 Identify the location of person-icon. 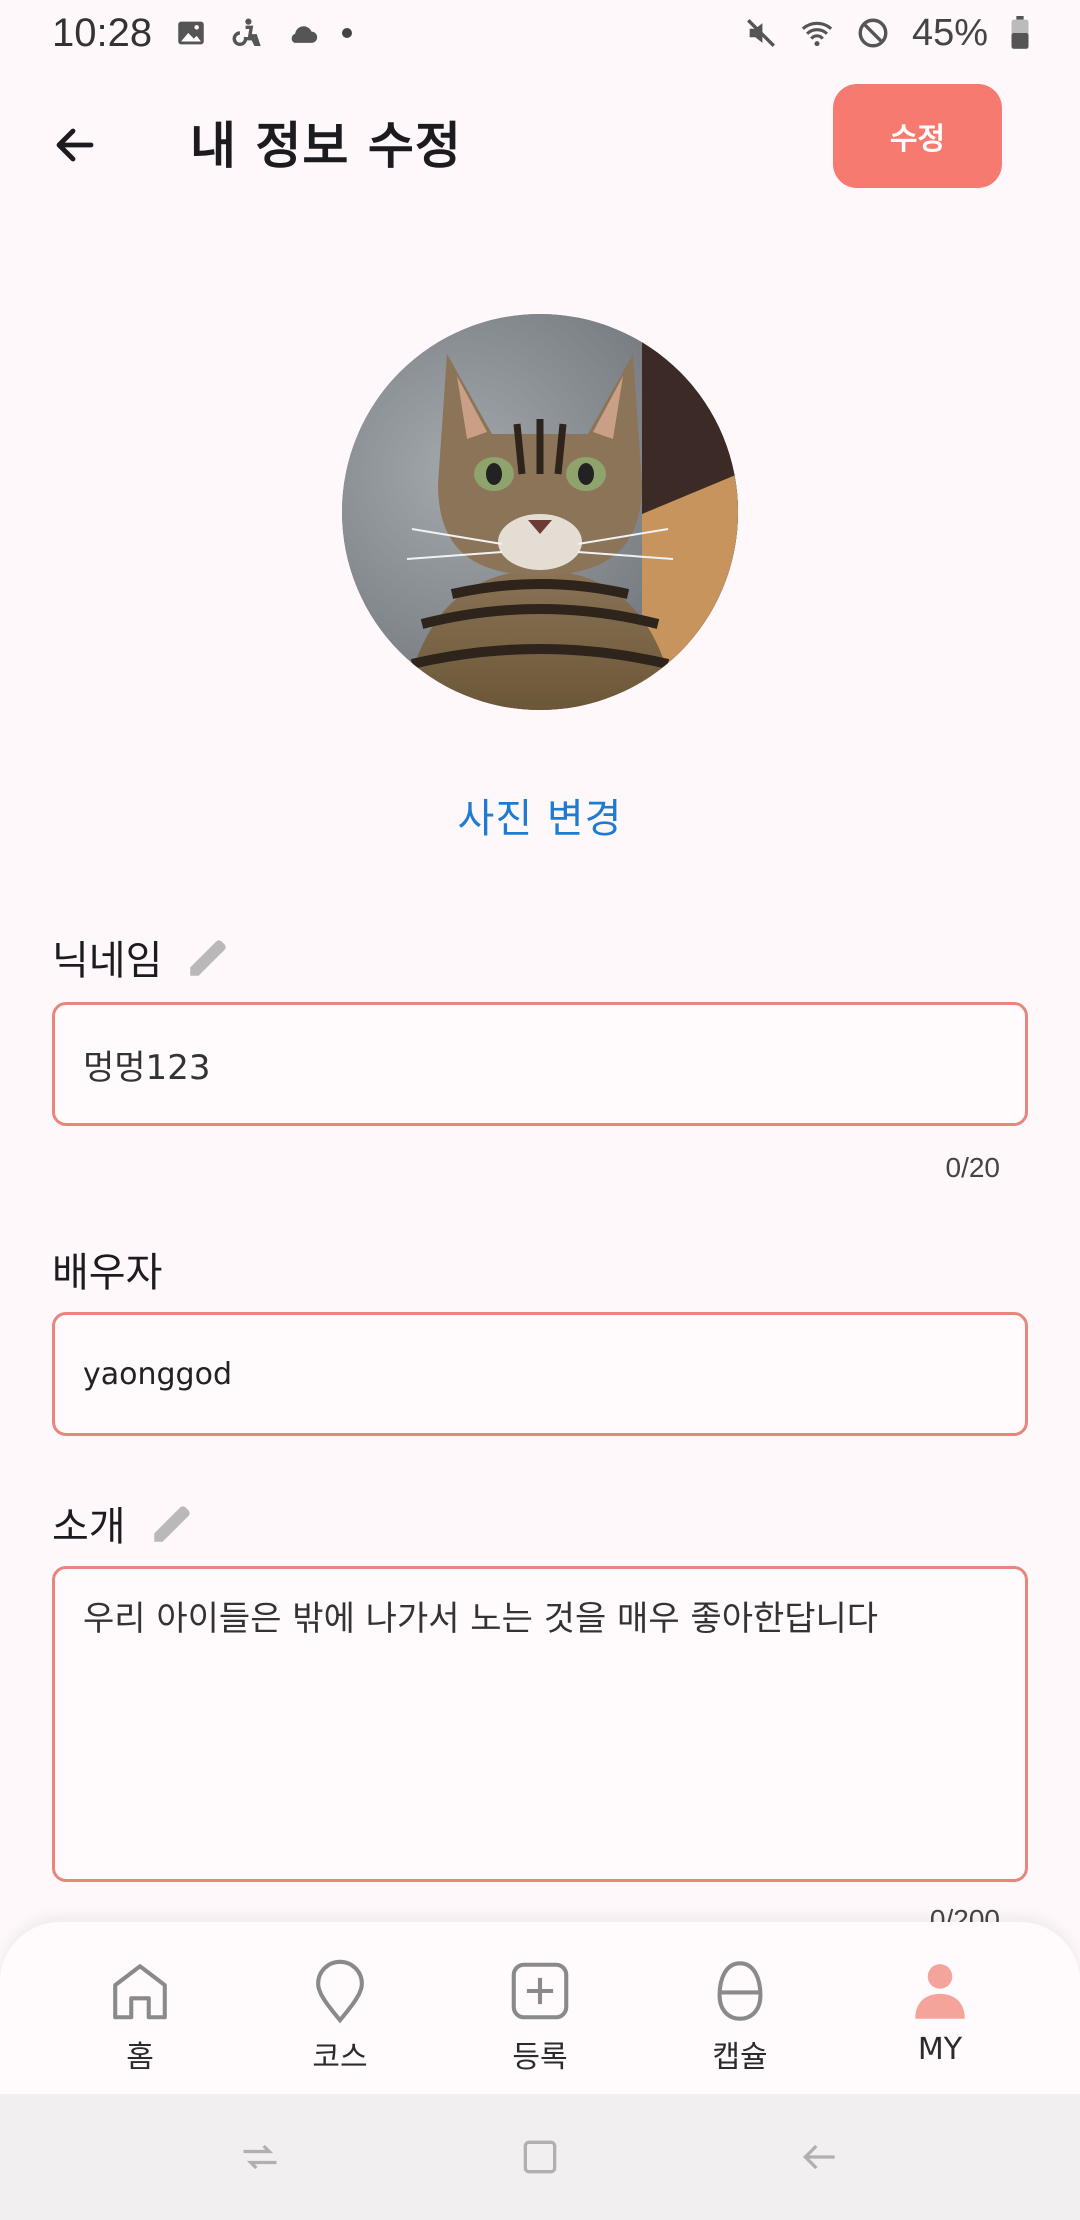
(940, 1991).